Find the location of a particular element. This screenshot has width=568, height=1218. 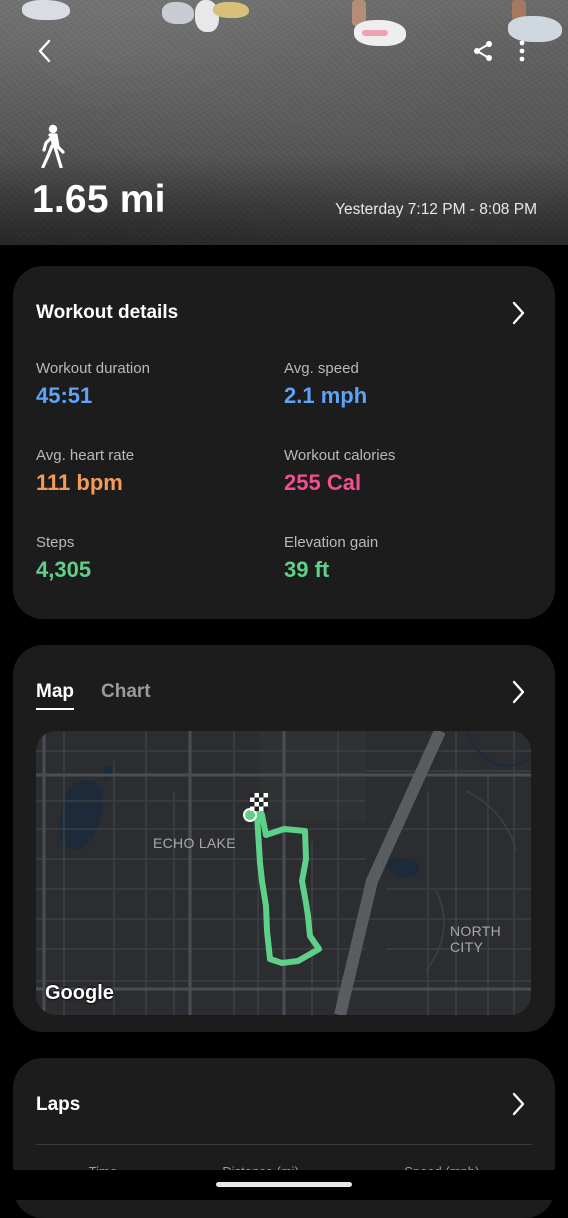

stat-label: Workout duration is located at coordinates (93, 368).